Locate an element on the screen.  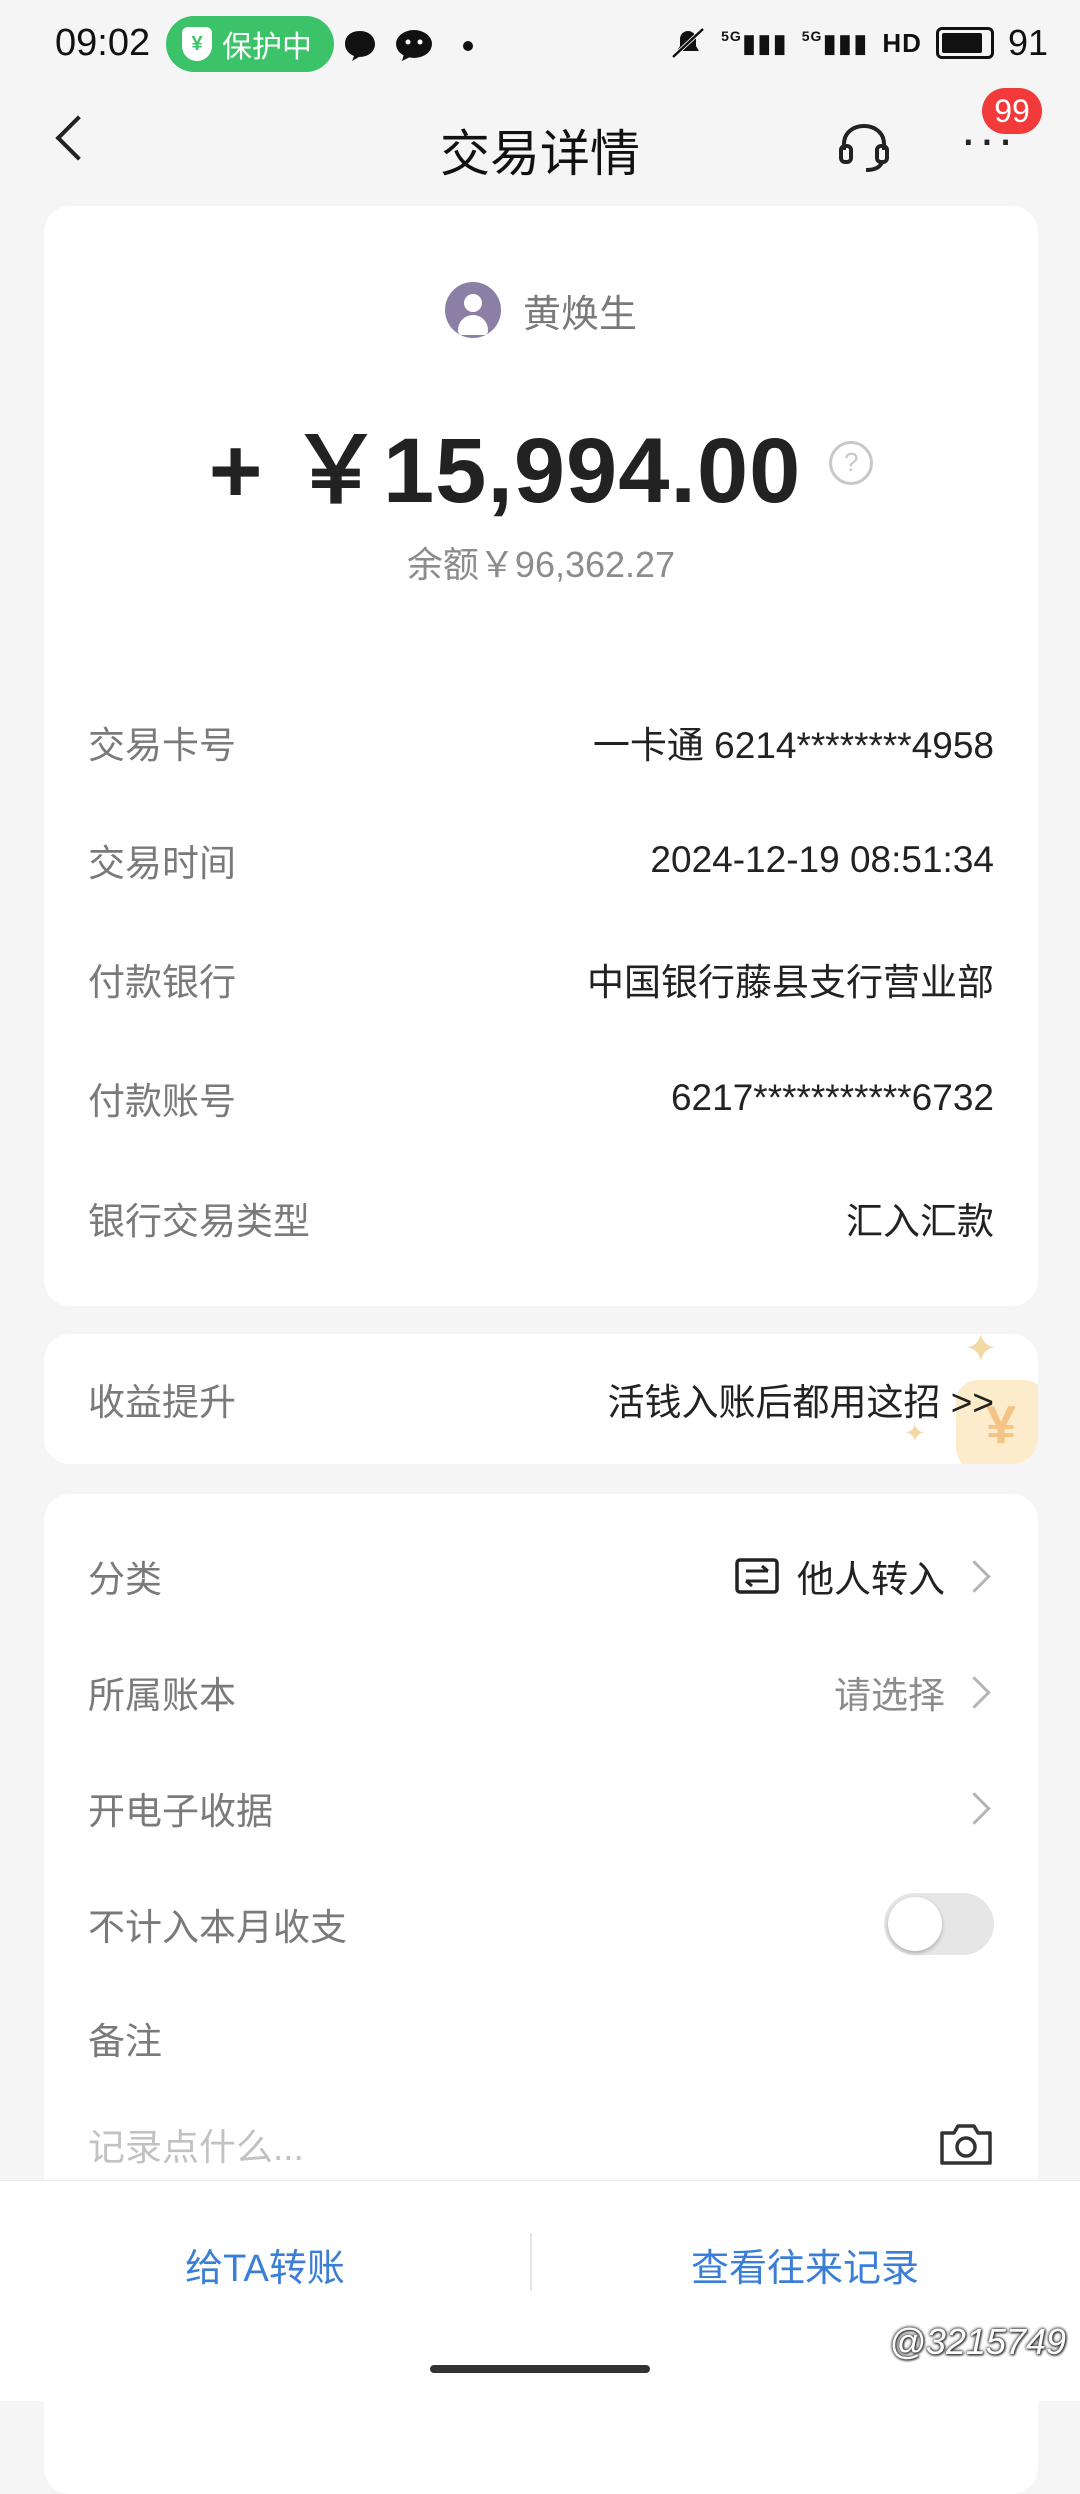
chat-bubble-icon is located at coordinates (360, 46).